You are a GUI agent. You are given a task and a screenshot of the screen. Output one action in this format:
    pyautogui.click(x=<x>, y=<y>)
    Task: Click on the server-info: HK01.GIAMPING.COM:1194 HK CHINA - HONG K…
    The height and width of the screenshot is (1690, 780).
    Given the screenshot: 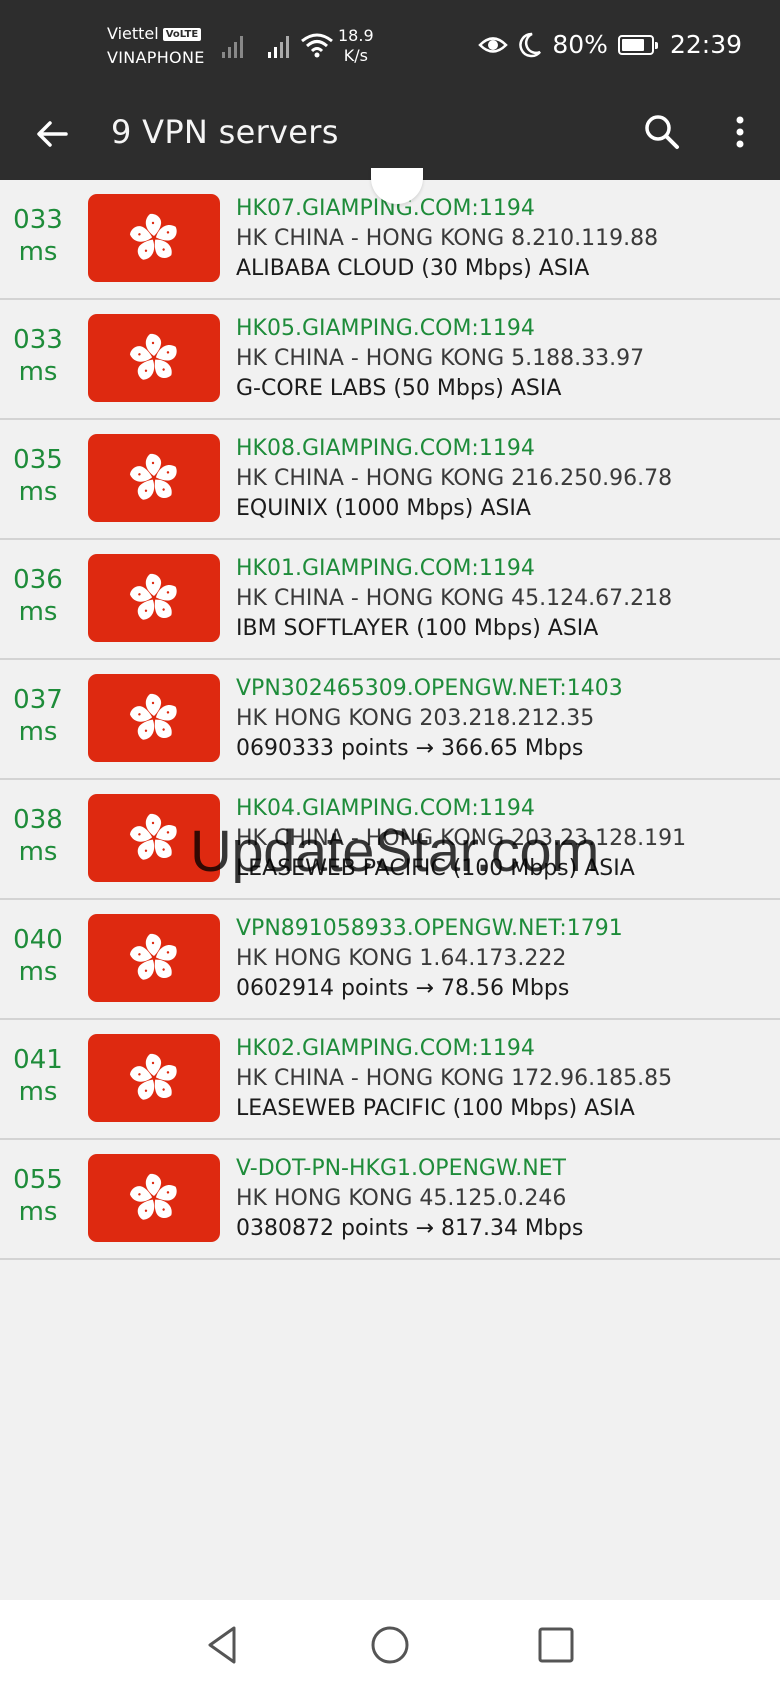 What is the action you would take?
    pyautogui.click(x=506, y=599)
    